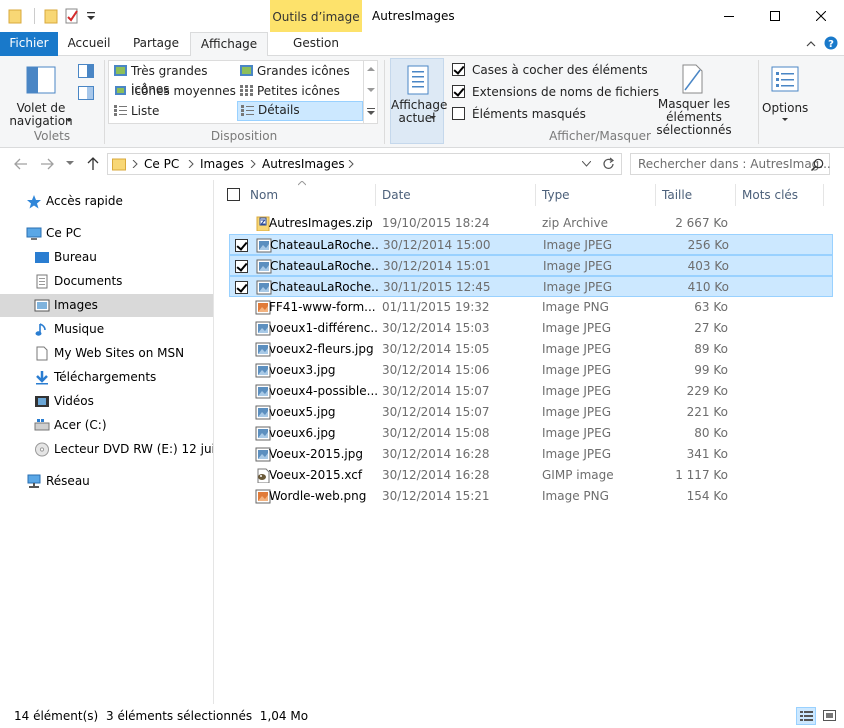 This screenshot has width=844, height=728. I want to click on web-page-icon, so click(42, 353).